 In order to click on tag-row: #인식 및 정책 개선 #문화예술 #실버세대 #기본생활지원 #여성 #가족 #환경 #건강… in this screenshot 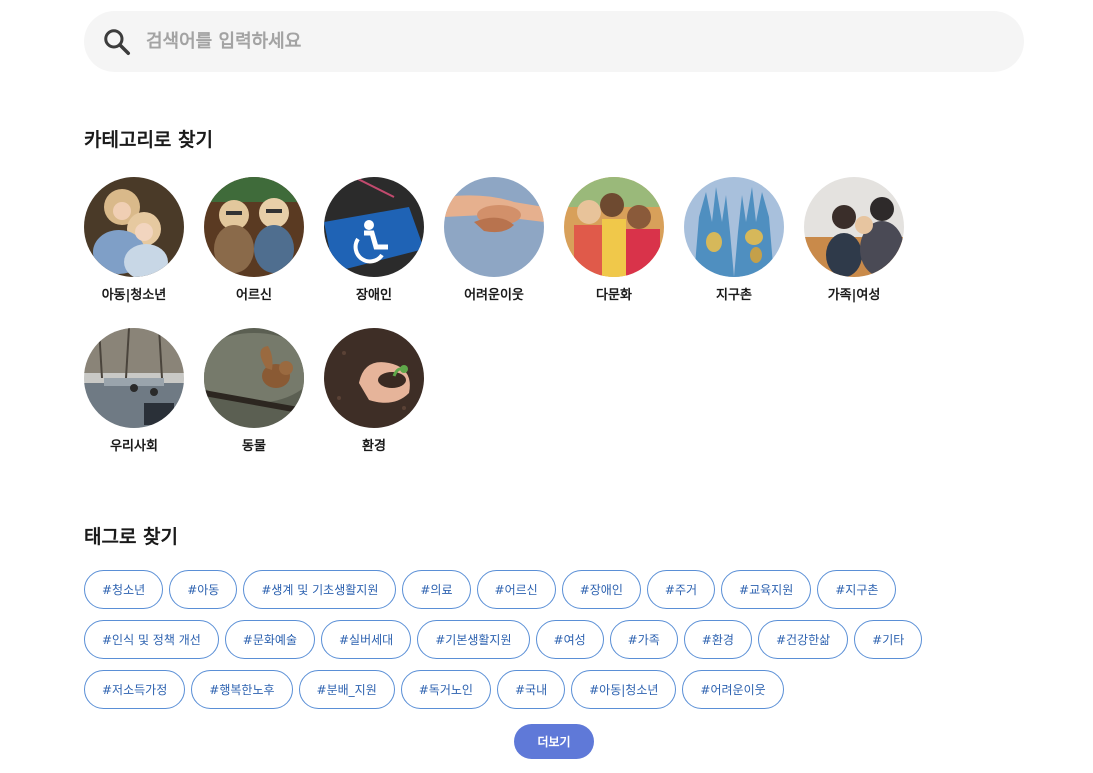, I will do `click(534, 639)`.